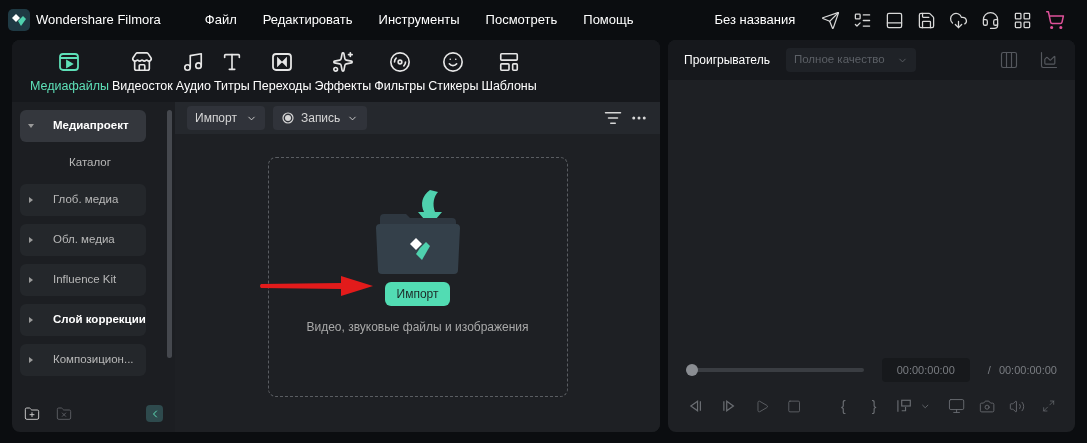  What do you see at coordinates (894, 20) in the screenshot?
I see `layout-icon` at bounding box center [894, 20].